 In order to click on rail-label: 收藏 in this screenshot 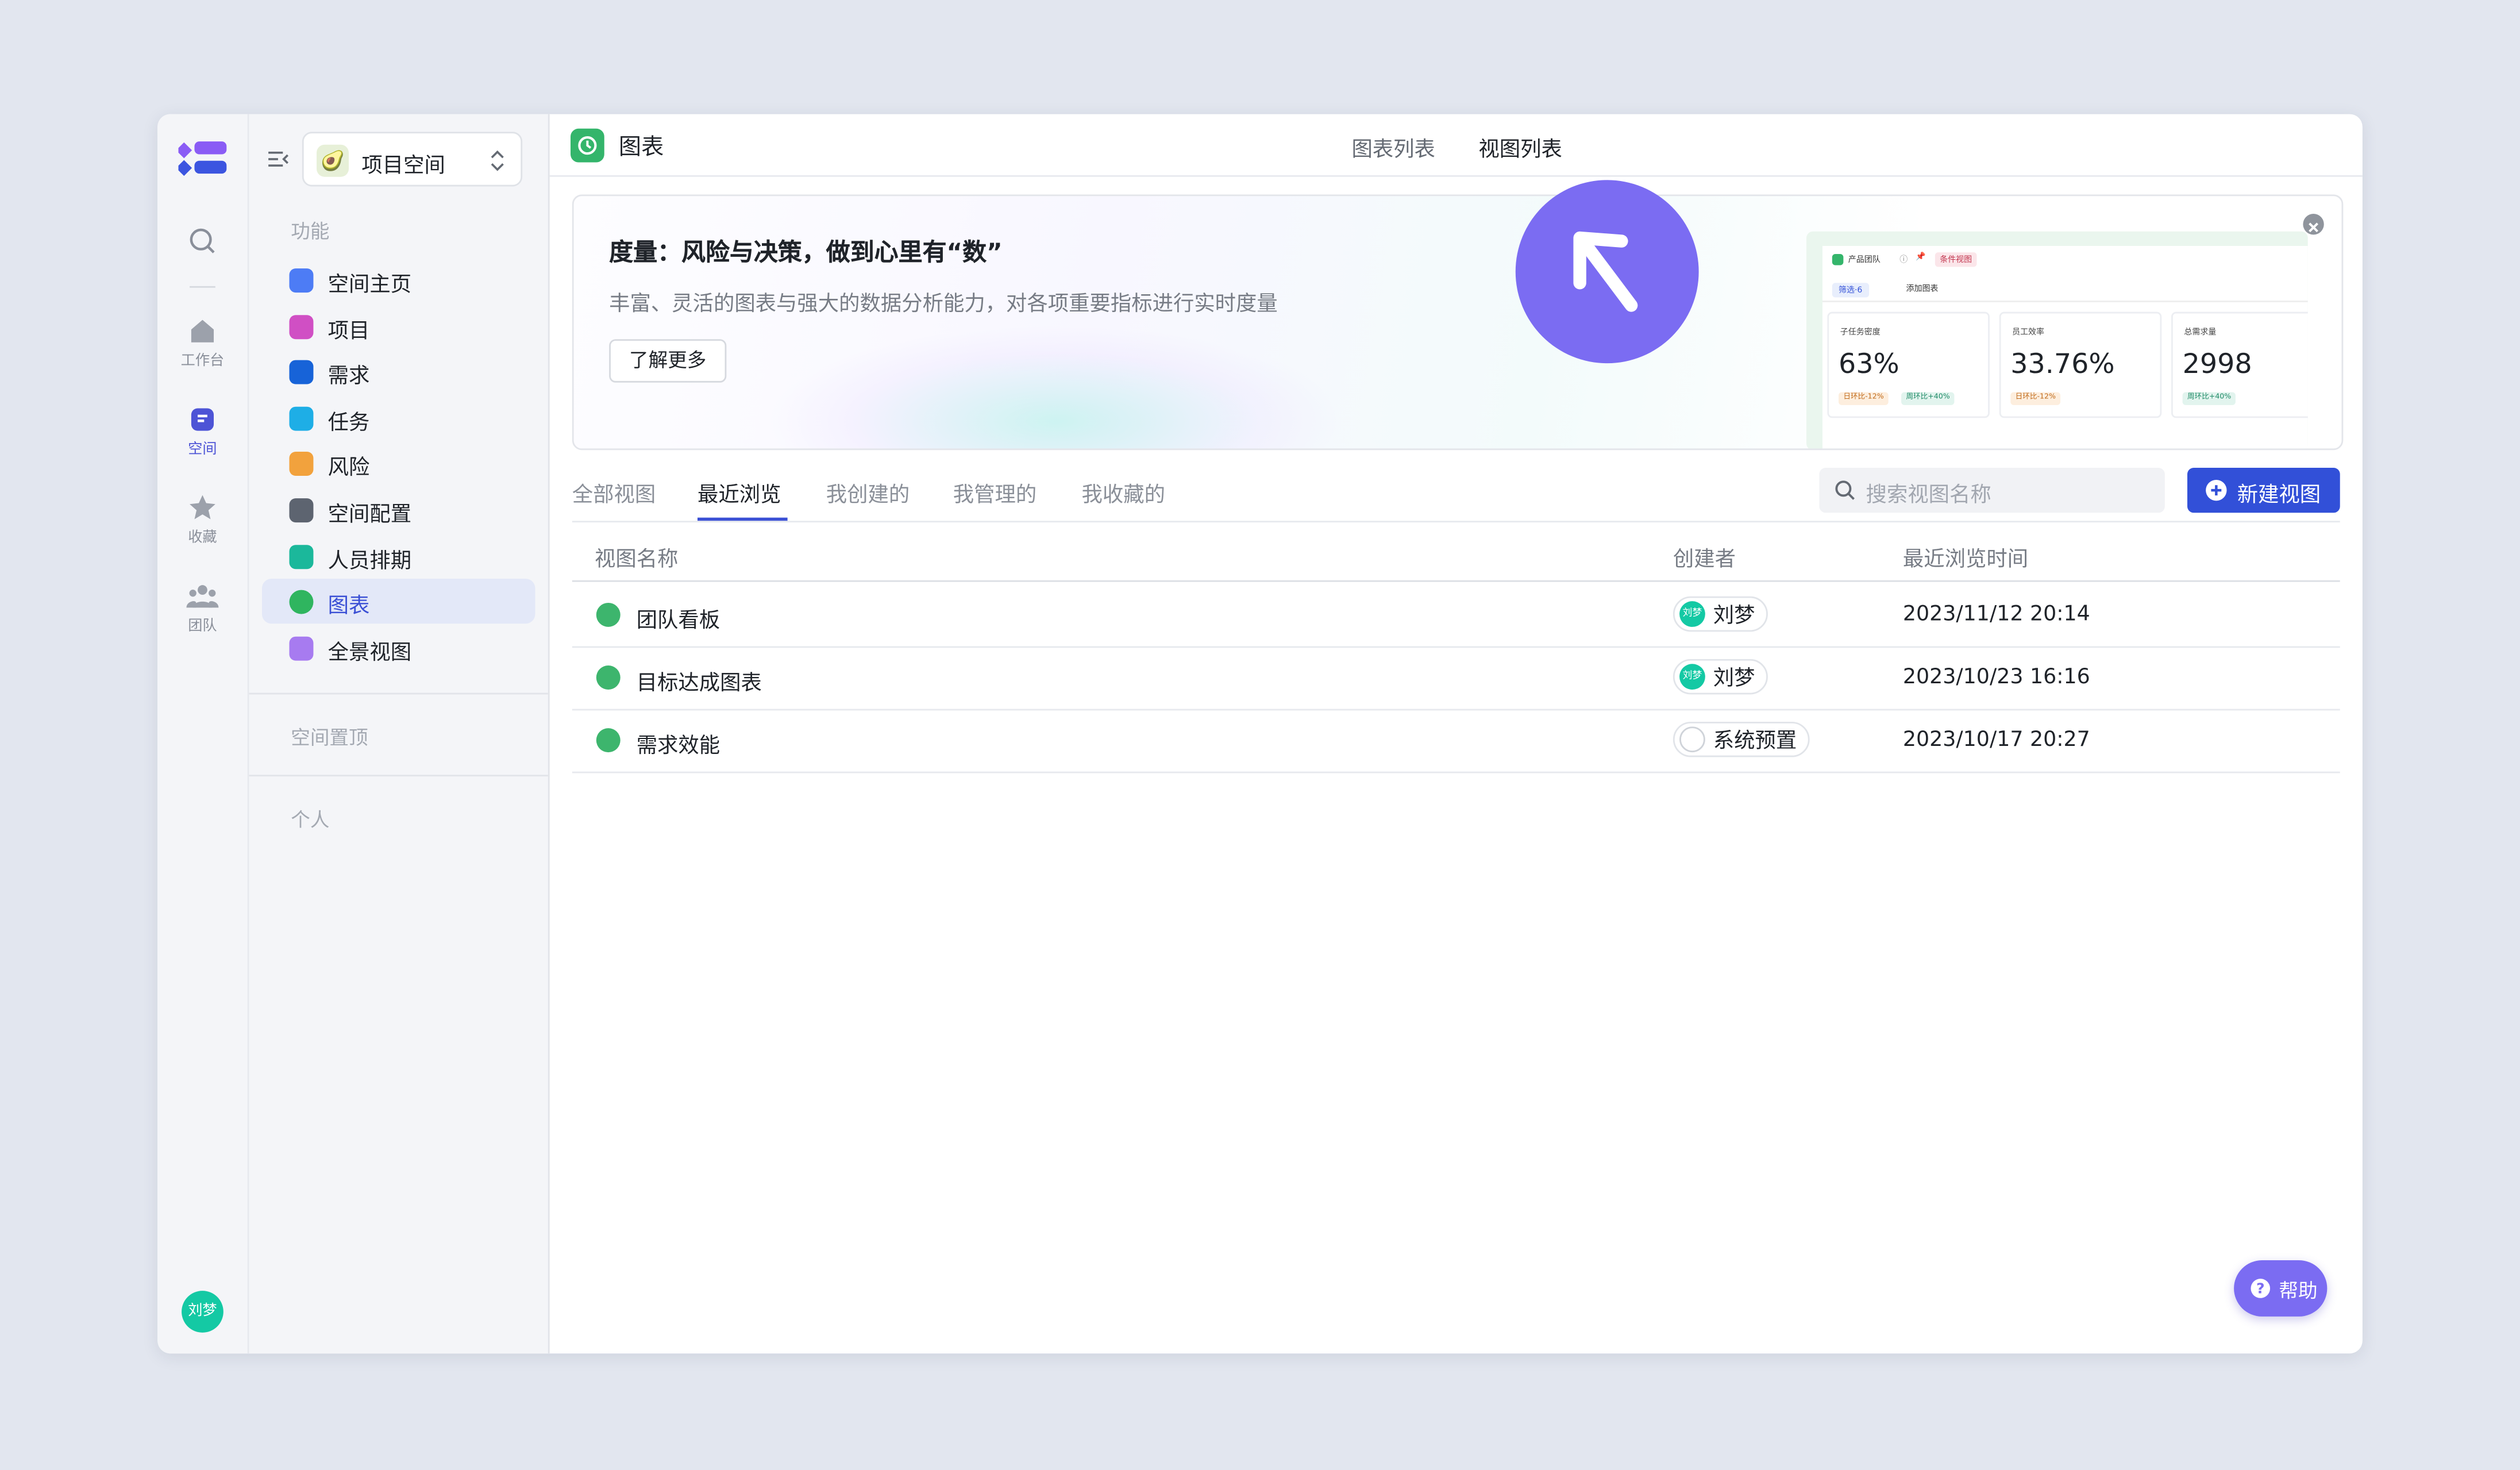, I will do `click(202, 538)`.